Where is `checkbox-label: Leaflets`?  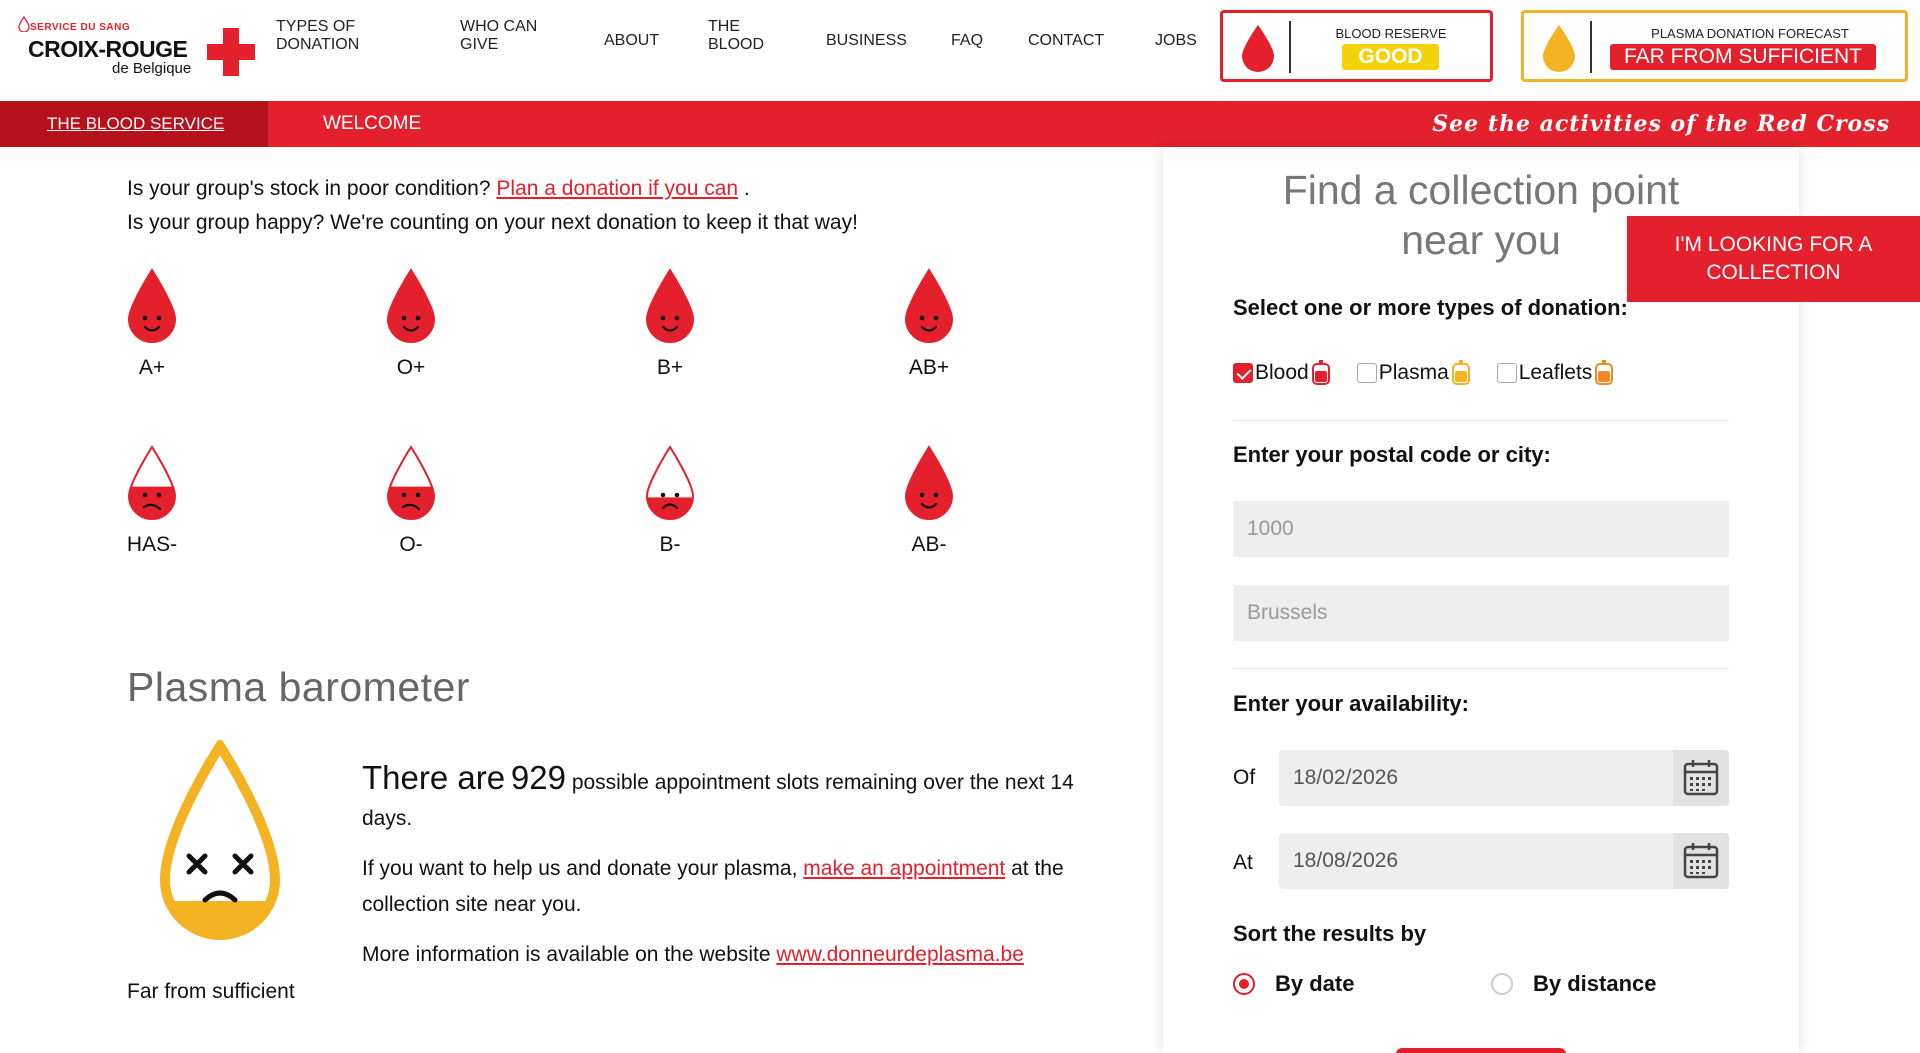 checkbox-label: Leaflets is located at coordinates (1555, 372).